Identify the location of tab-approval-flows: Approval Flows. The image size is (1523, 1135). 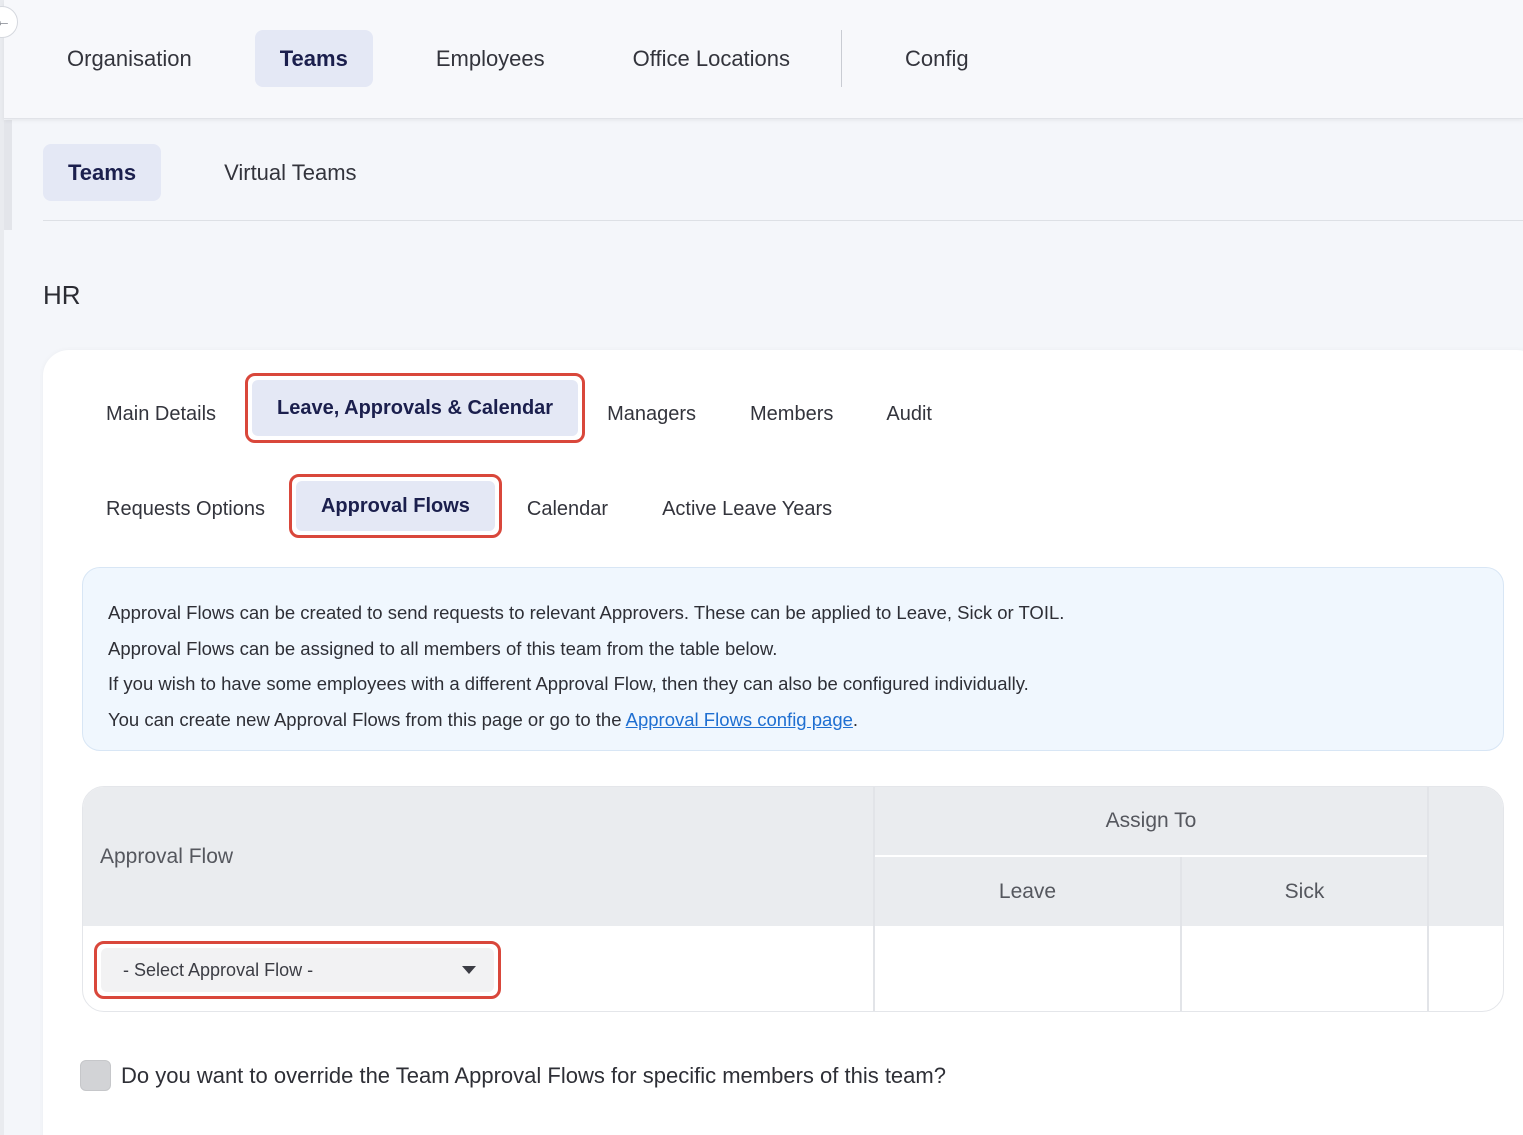
(395, 506).